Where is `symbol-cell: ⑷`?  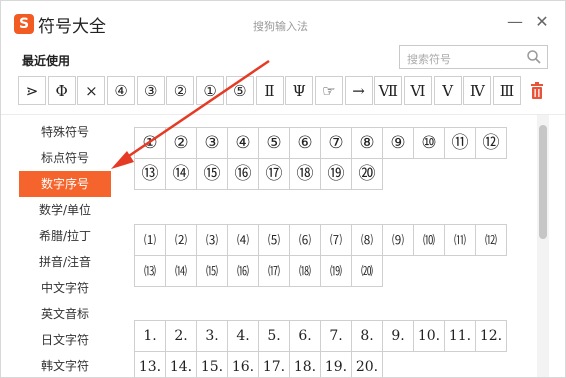
symbol-cell: ⑷ is located at coordinates (243, 240).